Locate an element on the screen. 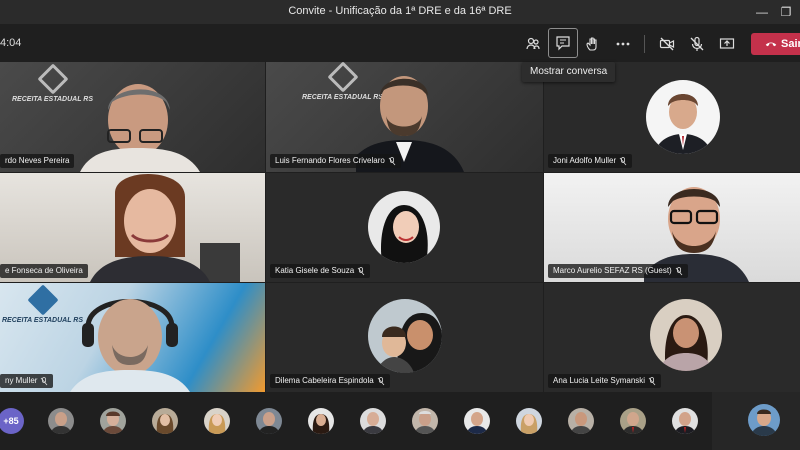  participant-tile: Katia Gisele de Souza is located at coordinates (404, 227).